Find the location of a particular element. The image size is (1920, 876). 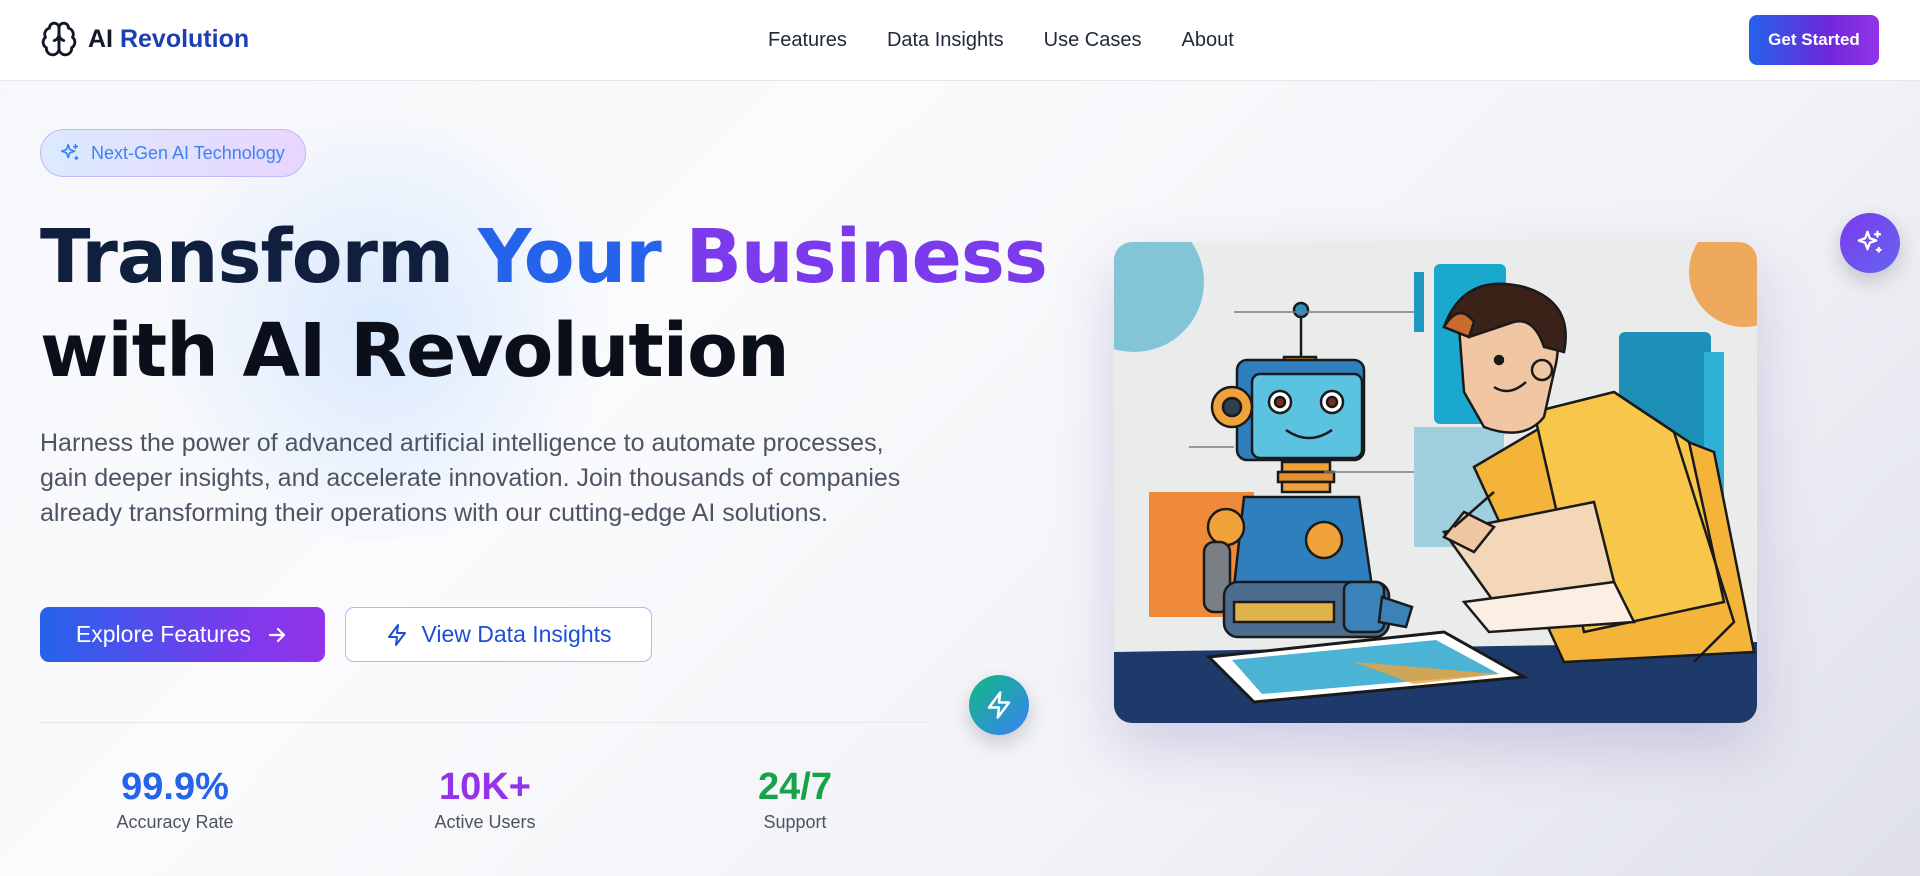

stat-support-label: Support is located at coordinates (795, 822).